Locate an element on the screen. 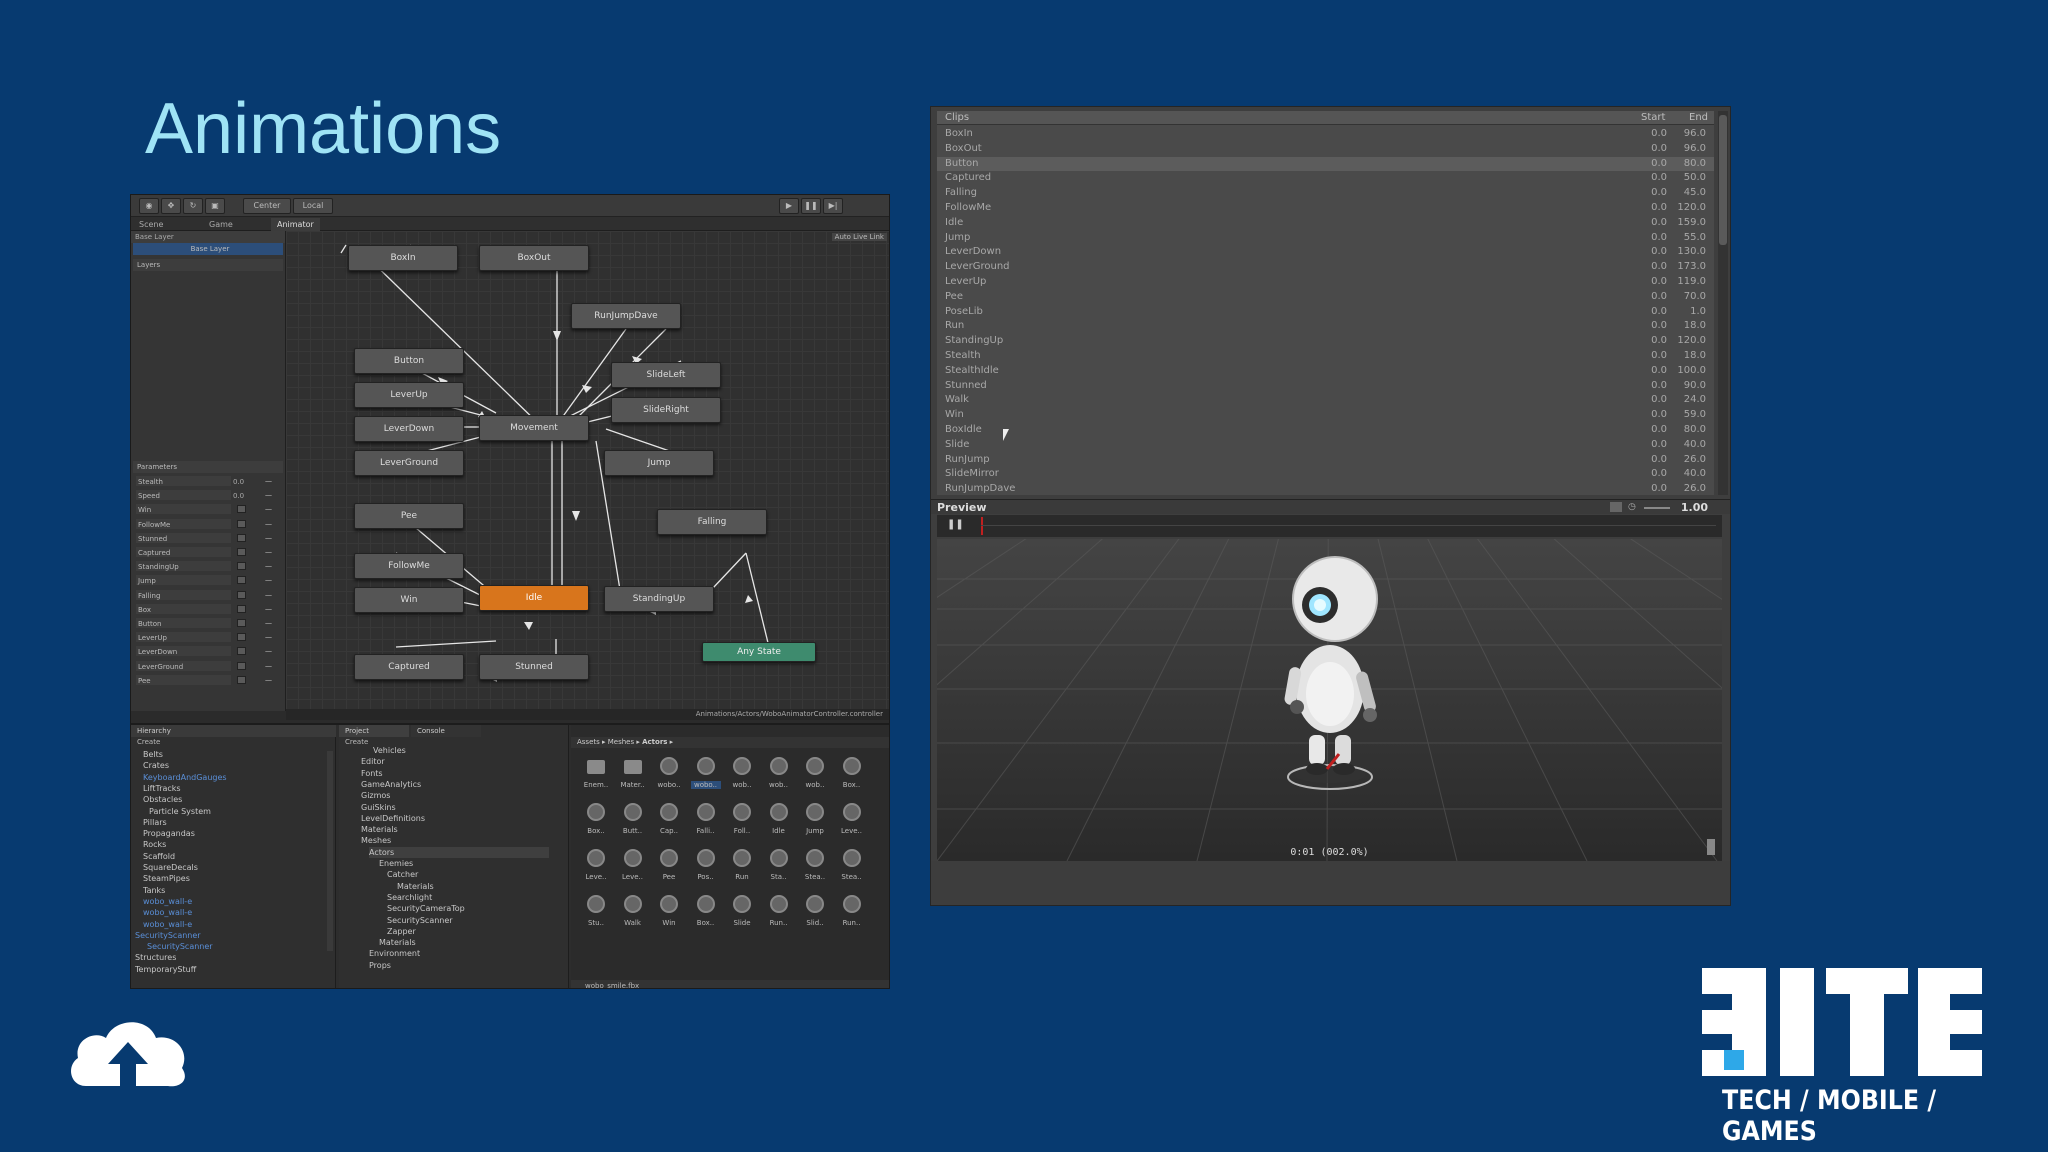  project-folder: GuiSkins is located at coordinates (378, 807).